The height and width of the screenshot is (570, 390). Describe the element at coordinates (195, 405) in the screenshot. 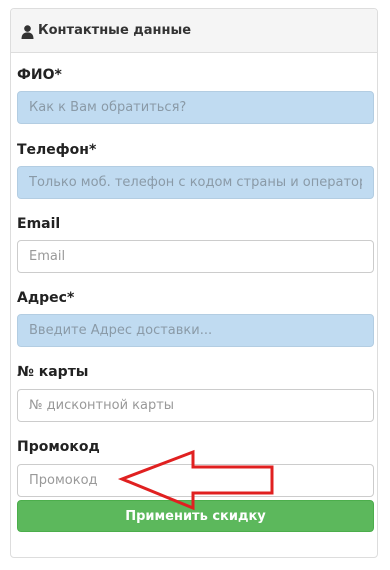

I see `card-number-input` at that location.